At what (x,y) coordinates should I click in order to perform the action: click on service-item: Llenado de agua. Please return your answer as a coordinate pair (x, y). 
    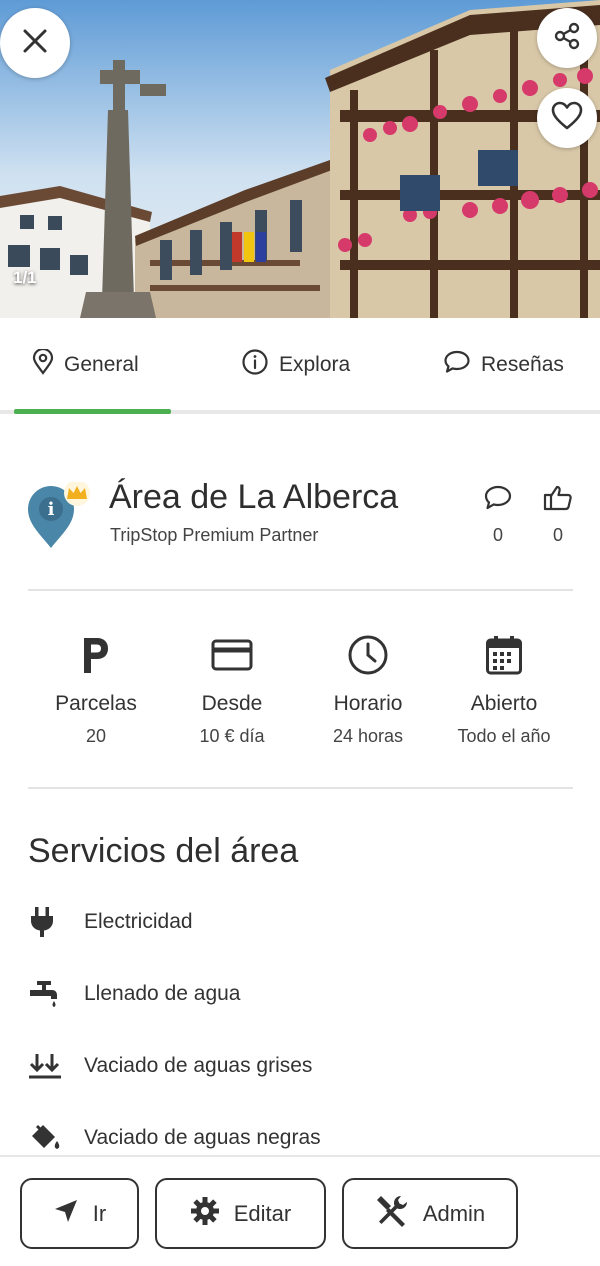
    Looking at the image, I should click on (134, 994).